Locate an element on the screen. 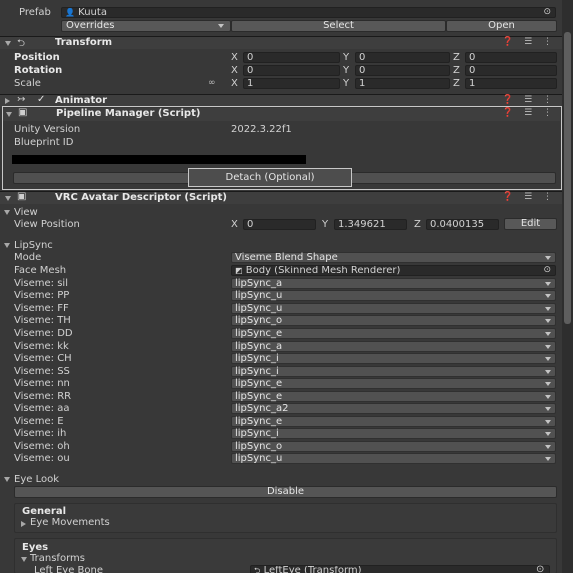 Image resolution: width=573 pixels, height=573 pixels. position-x-field: 0 is located at coordinates (291, 57).